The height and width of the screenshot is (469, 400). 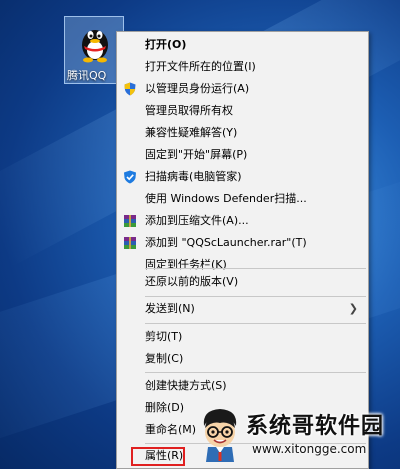 I want to click on menu-item-label: 重命名(M), so click(x=171, y=429).